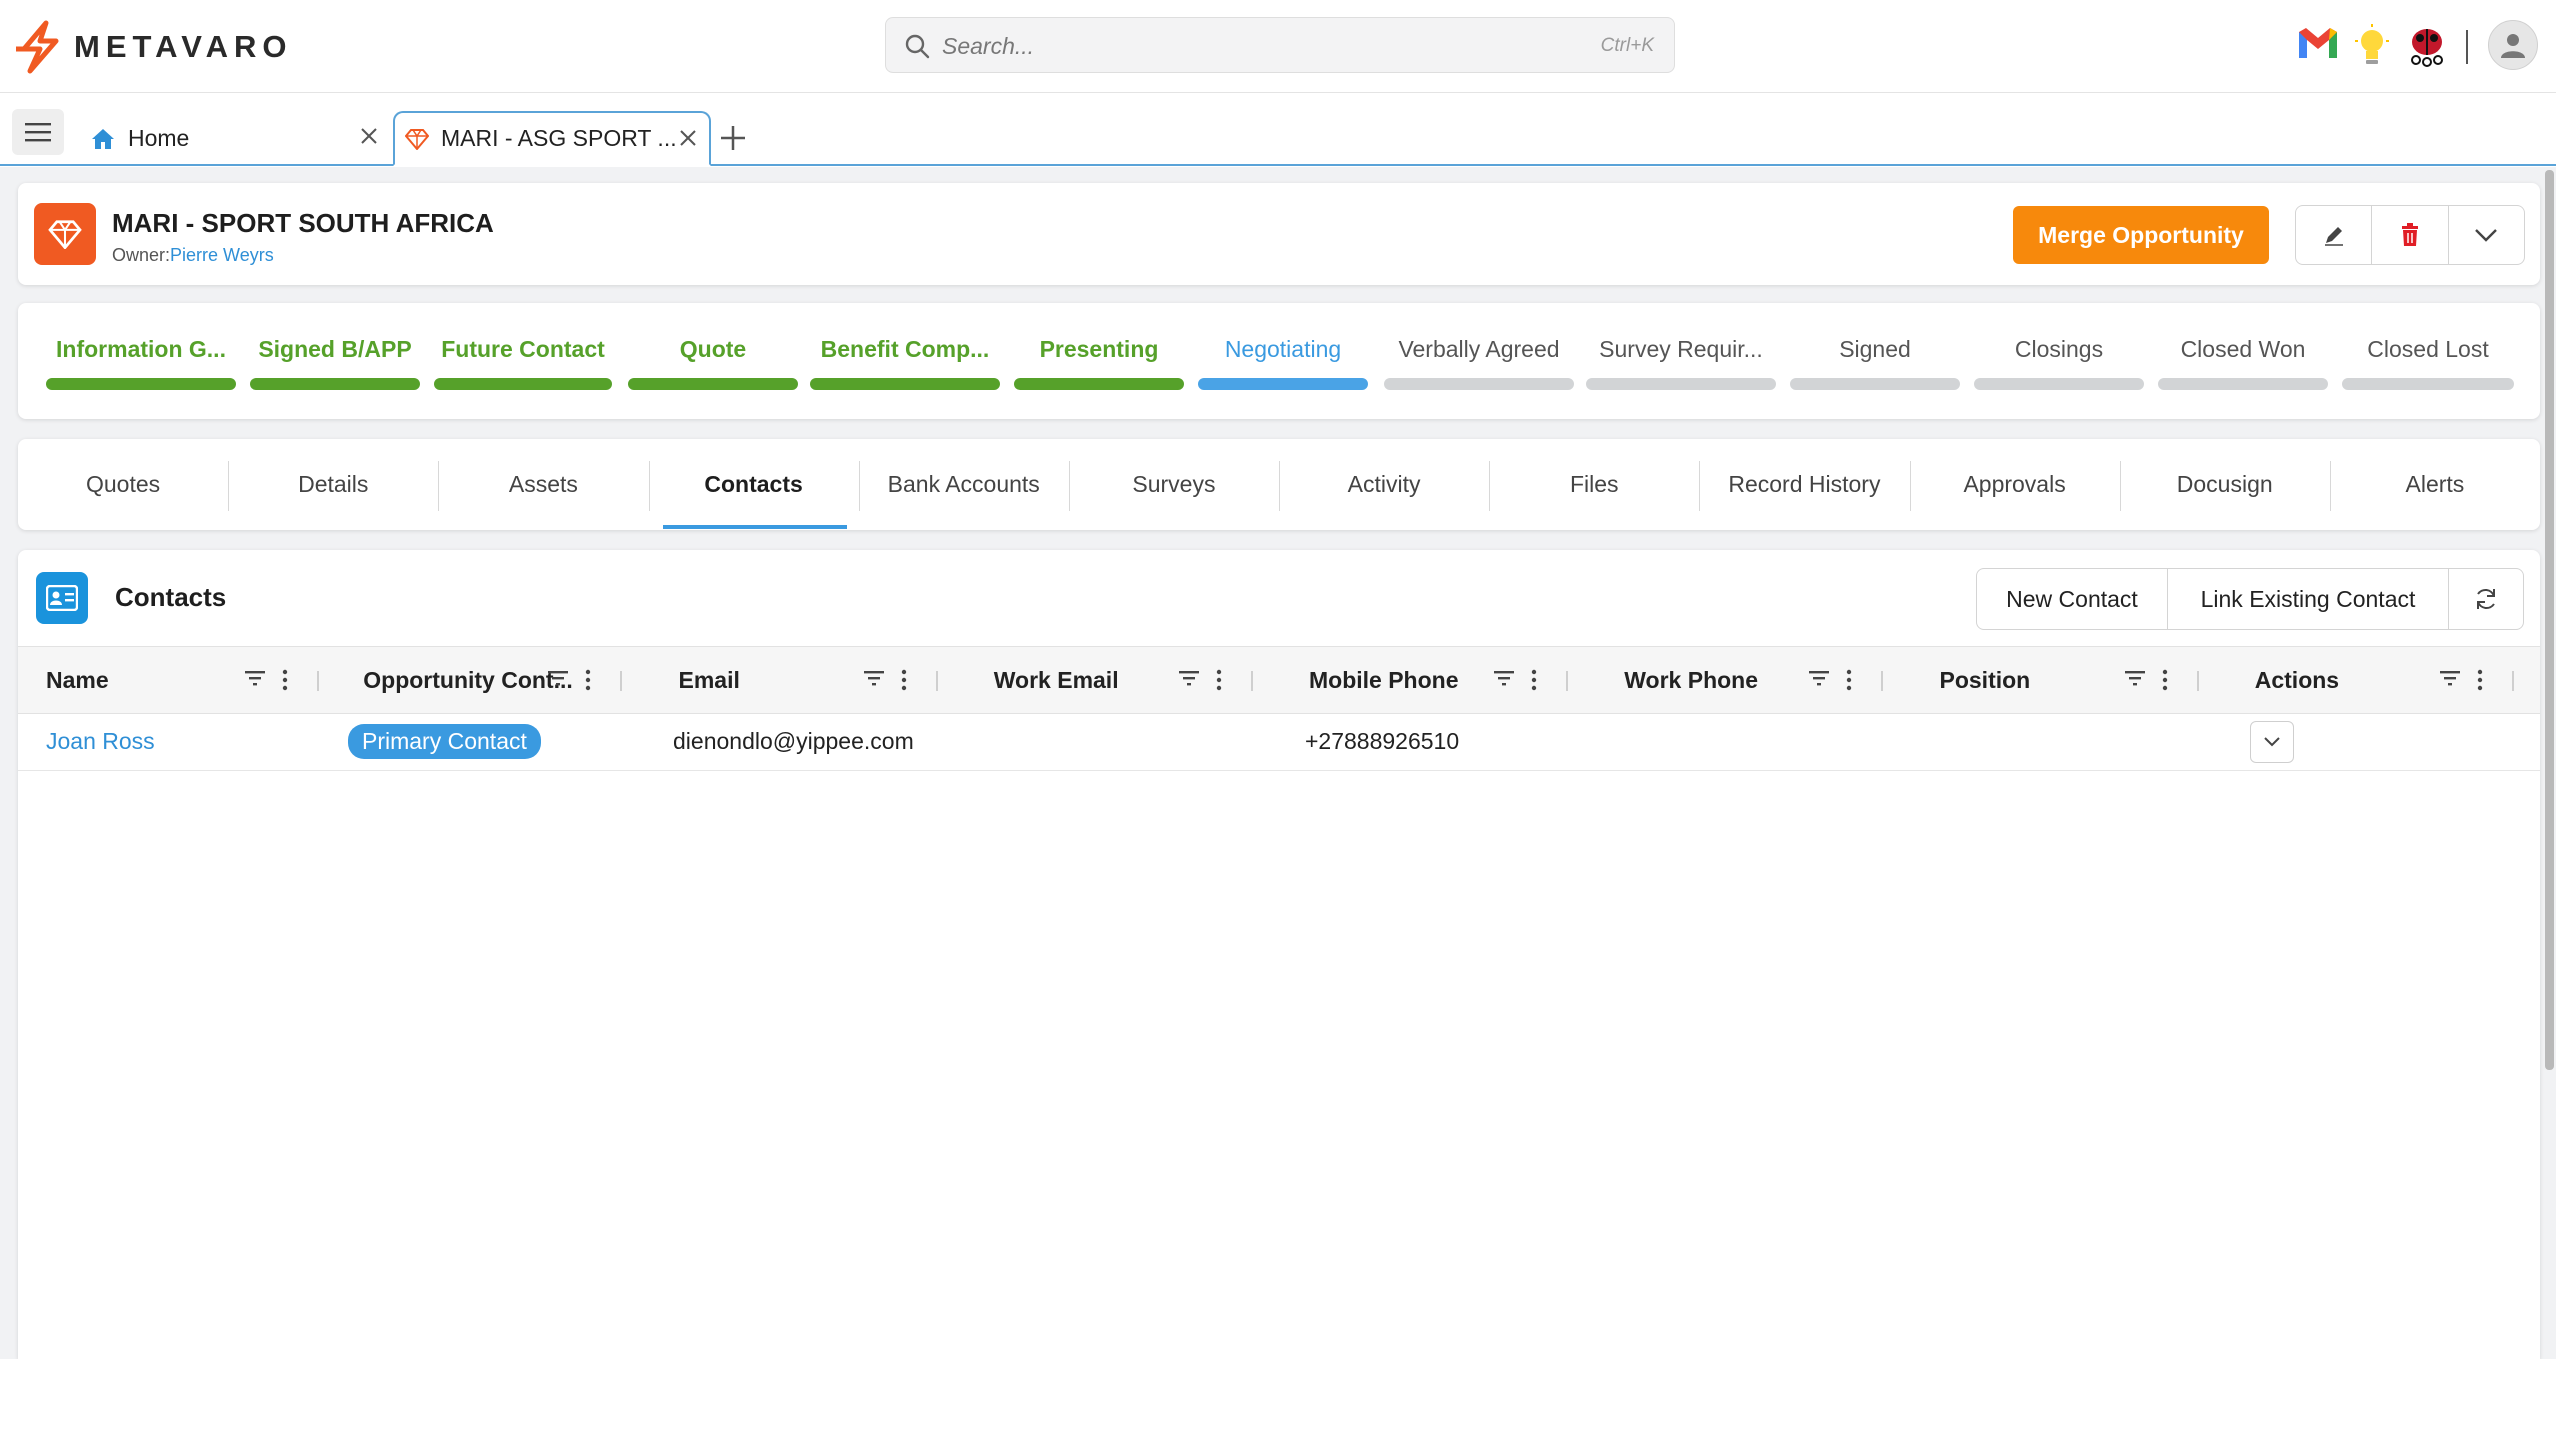 The height and width of the screenshot is (1436, 2556). What do you see at coordinates (2485, 235) in the screenshot?
I see `more-actions-button` at bounding box center [2485, 235].